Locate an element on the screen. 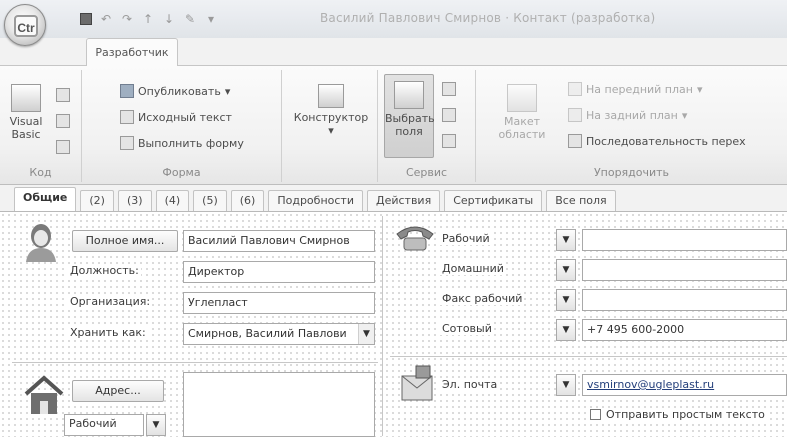  file-as-label: Хранить как: is located at coordinates (108, 332).